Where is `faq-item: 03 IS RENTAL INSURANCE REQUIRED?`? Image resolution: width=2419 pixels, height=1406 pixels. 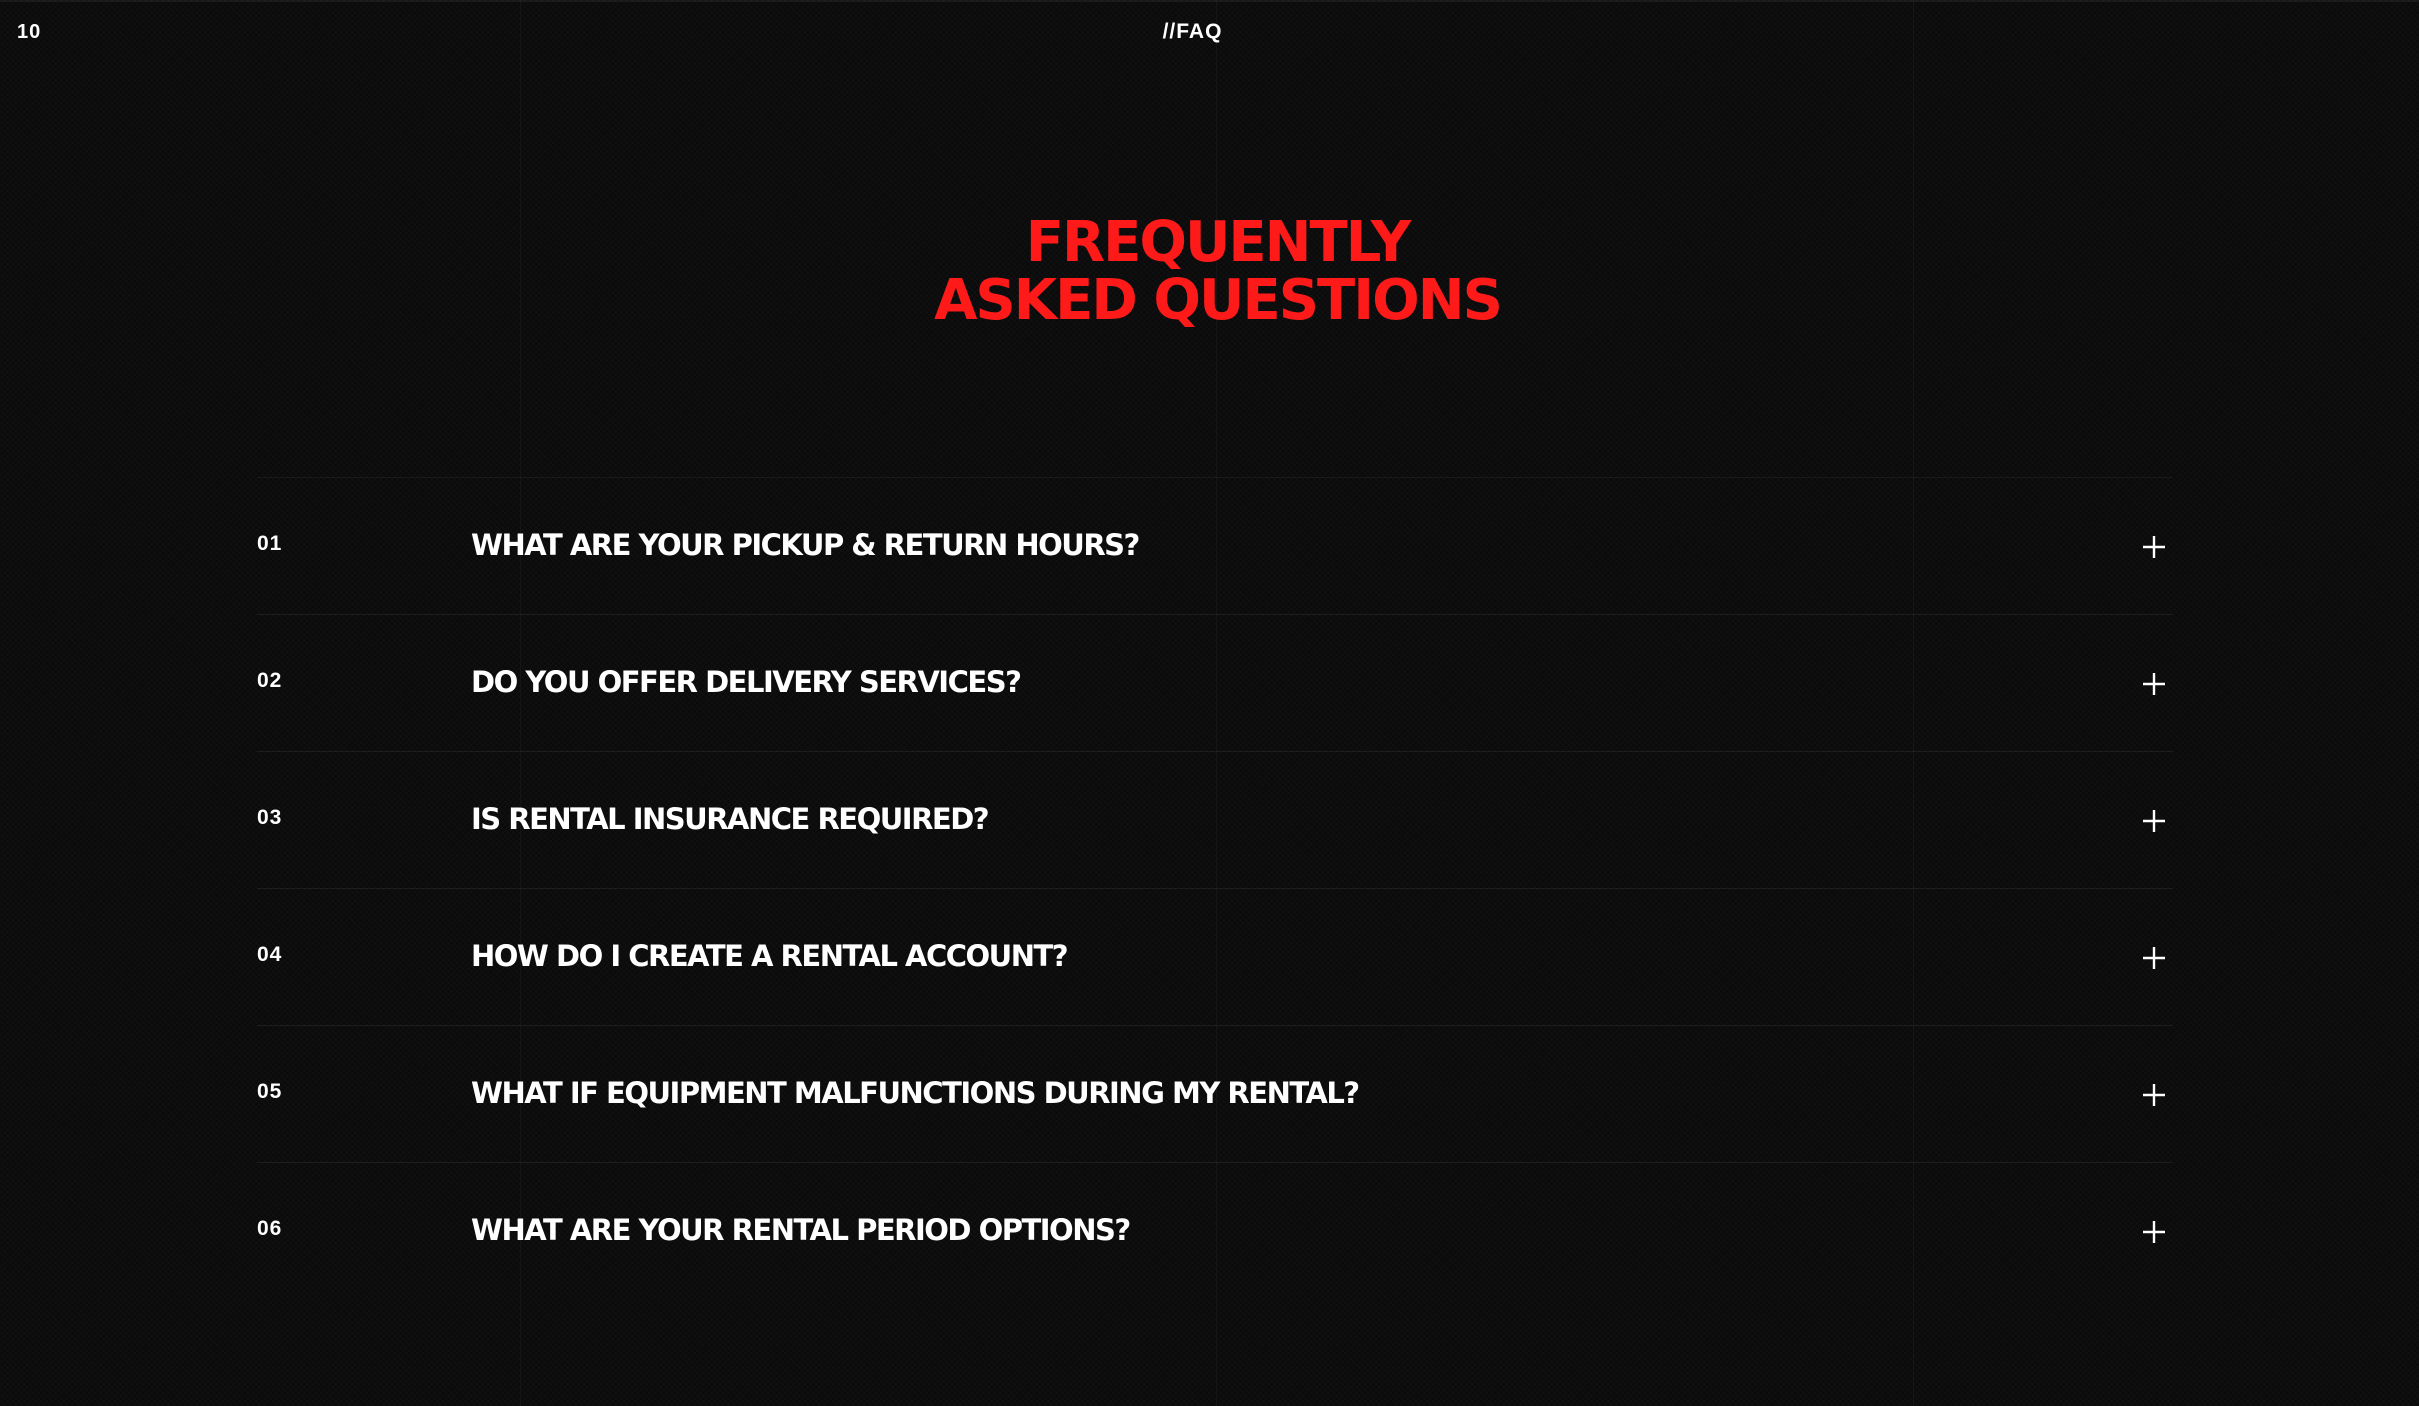
faq-item: 03 IS RENTAL INSURANCE REQUIRED? is located at coordinates (1215, 819).